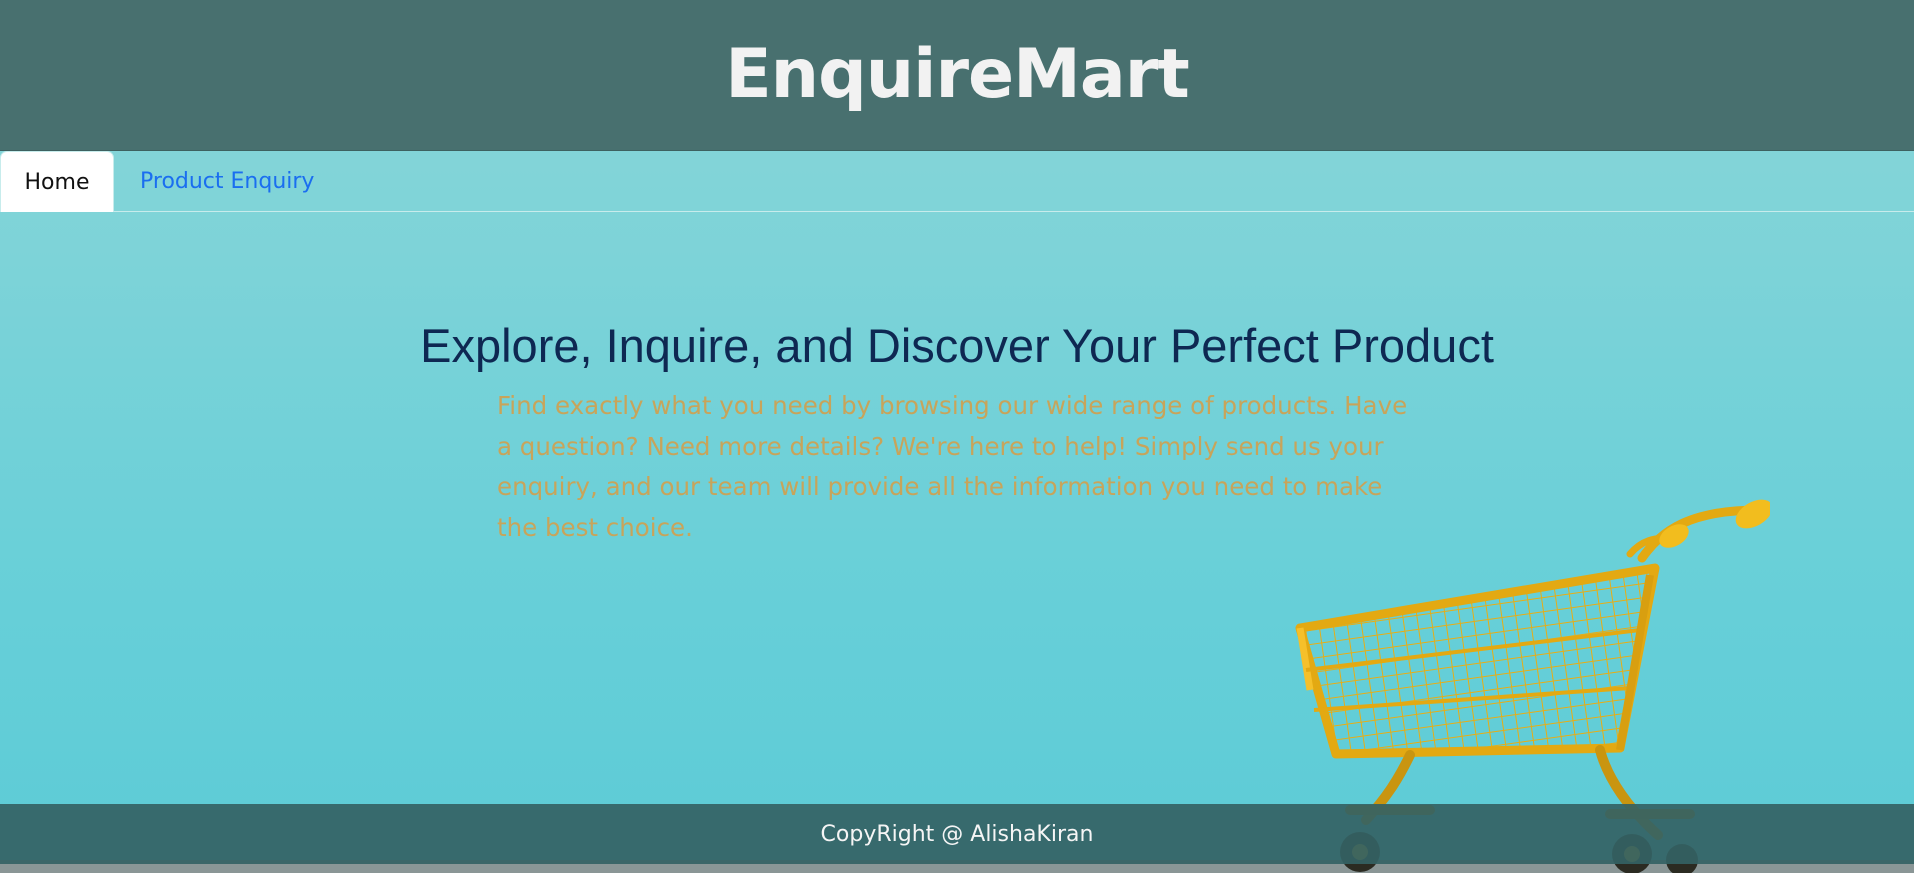 This screenshot has width=1914, height=873. What do you see at coordinates (227, 181) in the screenshot?
I see `tab-product-enquiry: Product Enquiry` at bounding box center [227, 181].